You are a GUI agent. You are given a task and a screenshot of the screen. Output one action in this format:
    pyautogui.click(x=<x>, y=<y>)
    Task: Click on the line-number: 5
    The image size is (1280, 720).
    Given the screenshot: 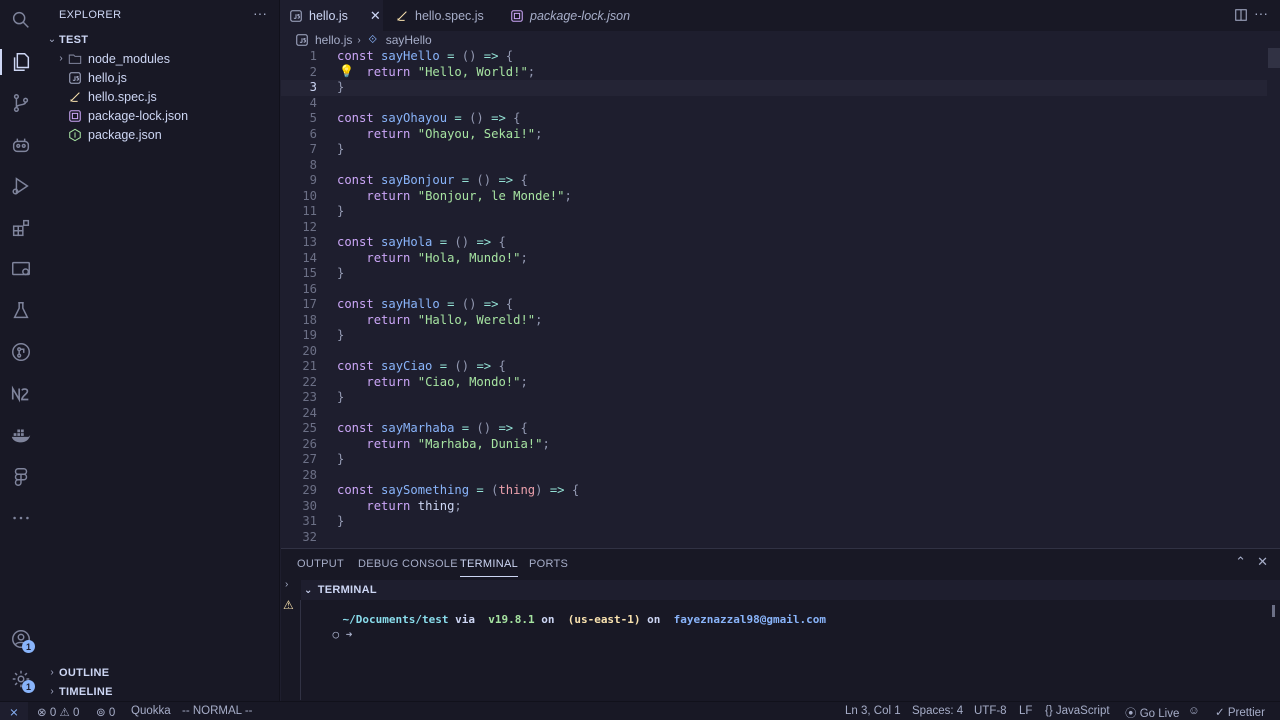 What is the action you would take?
    pyautogui.click(x=313, y=118)
    